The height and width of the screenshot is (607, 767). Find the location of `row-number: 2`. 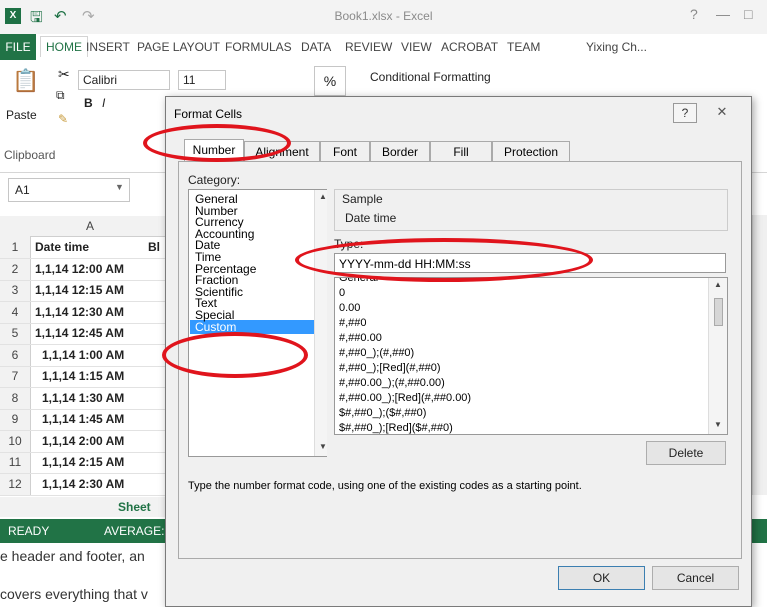

row-number: 2 is located at coordinates (15, 269).